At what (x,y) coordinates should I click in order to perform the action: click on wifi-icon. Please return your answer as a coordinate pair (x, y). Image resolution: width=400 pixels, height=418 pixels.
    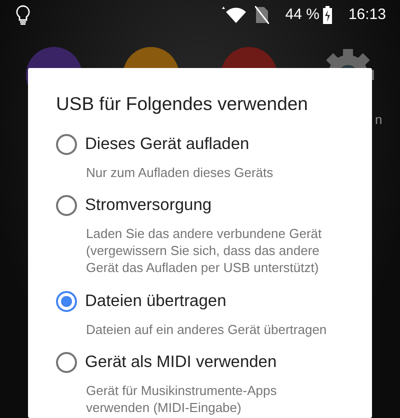
    Looking at the image, I should click on (234, 15).